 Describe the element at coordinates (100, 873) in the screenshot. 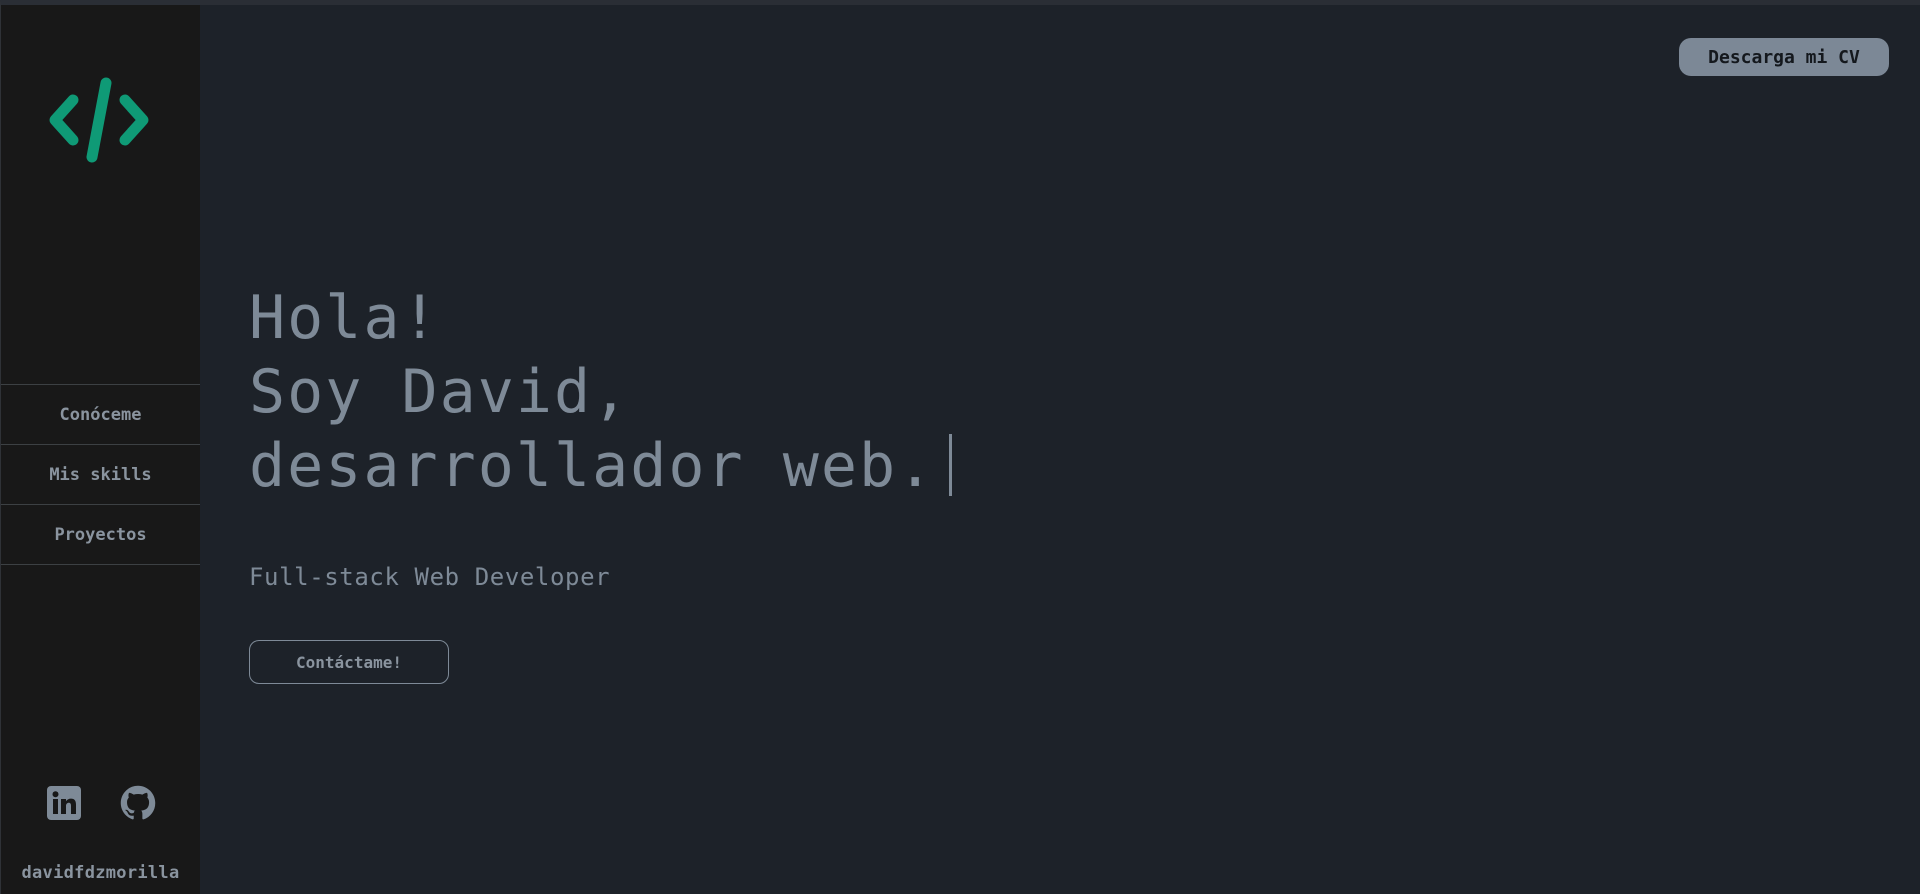

I see `username-handle: davidfdzmorilla` at that location.